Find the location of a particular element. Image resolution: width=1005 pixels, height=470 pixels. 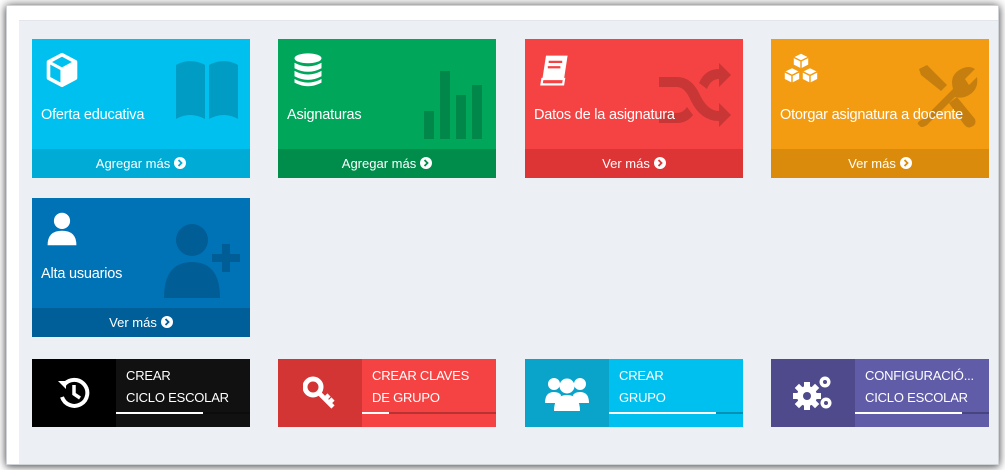

crear-claves-grupo-button: CREAR CLAVES DE GRUPO is located at coordinates (387, 393).